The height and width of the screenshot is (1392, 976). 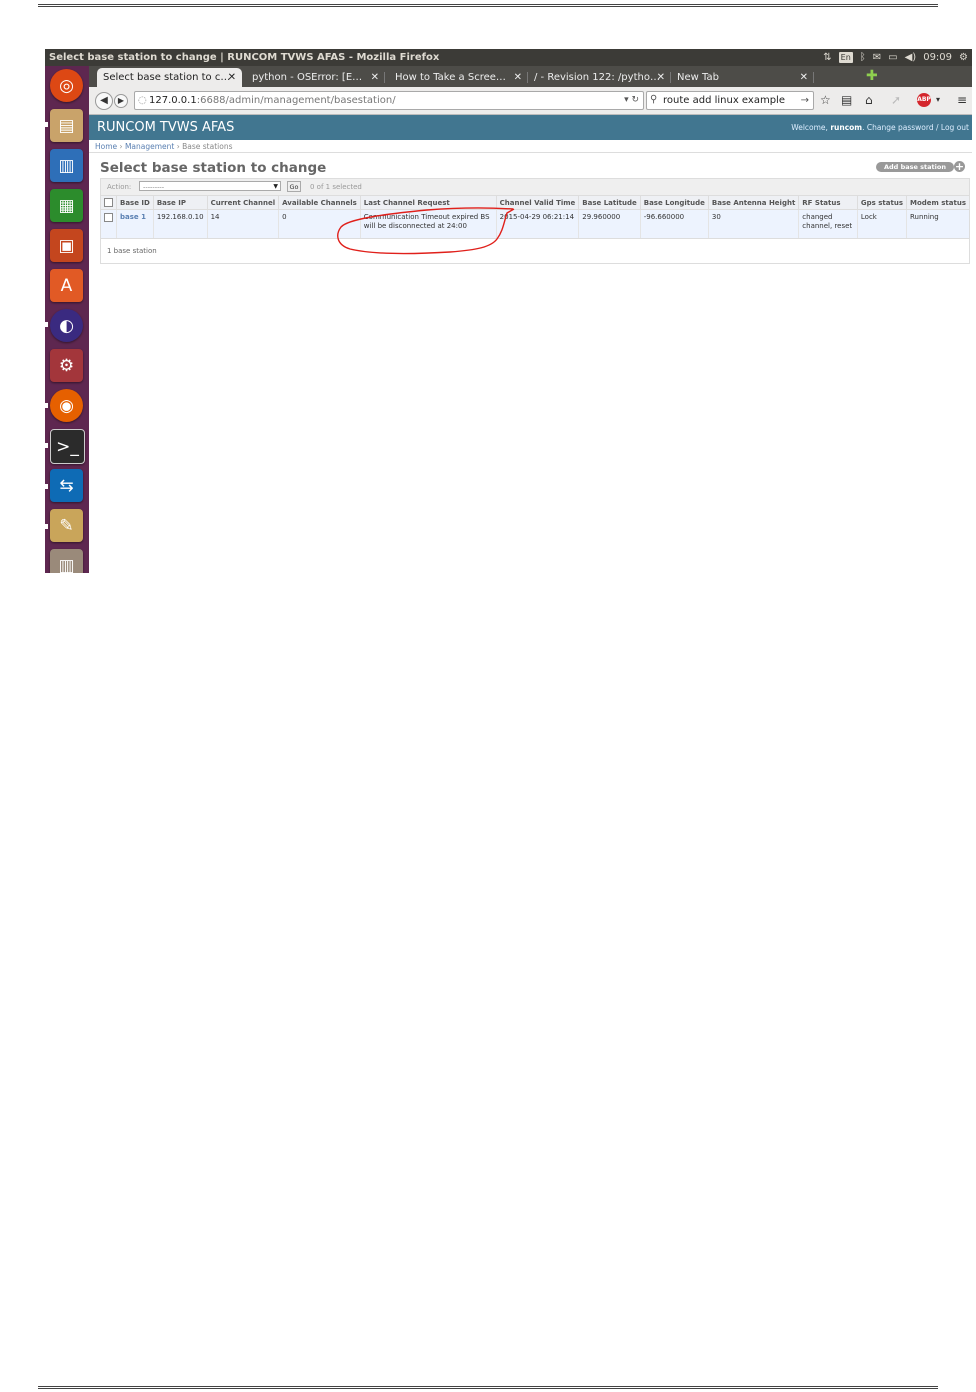 I want to click on base-id-link: base 1, so click(x=133, y=217).